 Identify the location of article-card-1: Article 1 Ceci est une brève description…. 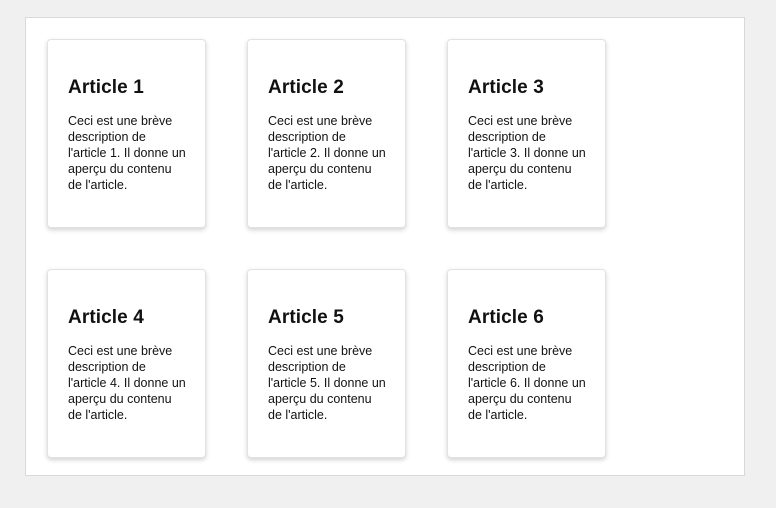
(126, 133).